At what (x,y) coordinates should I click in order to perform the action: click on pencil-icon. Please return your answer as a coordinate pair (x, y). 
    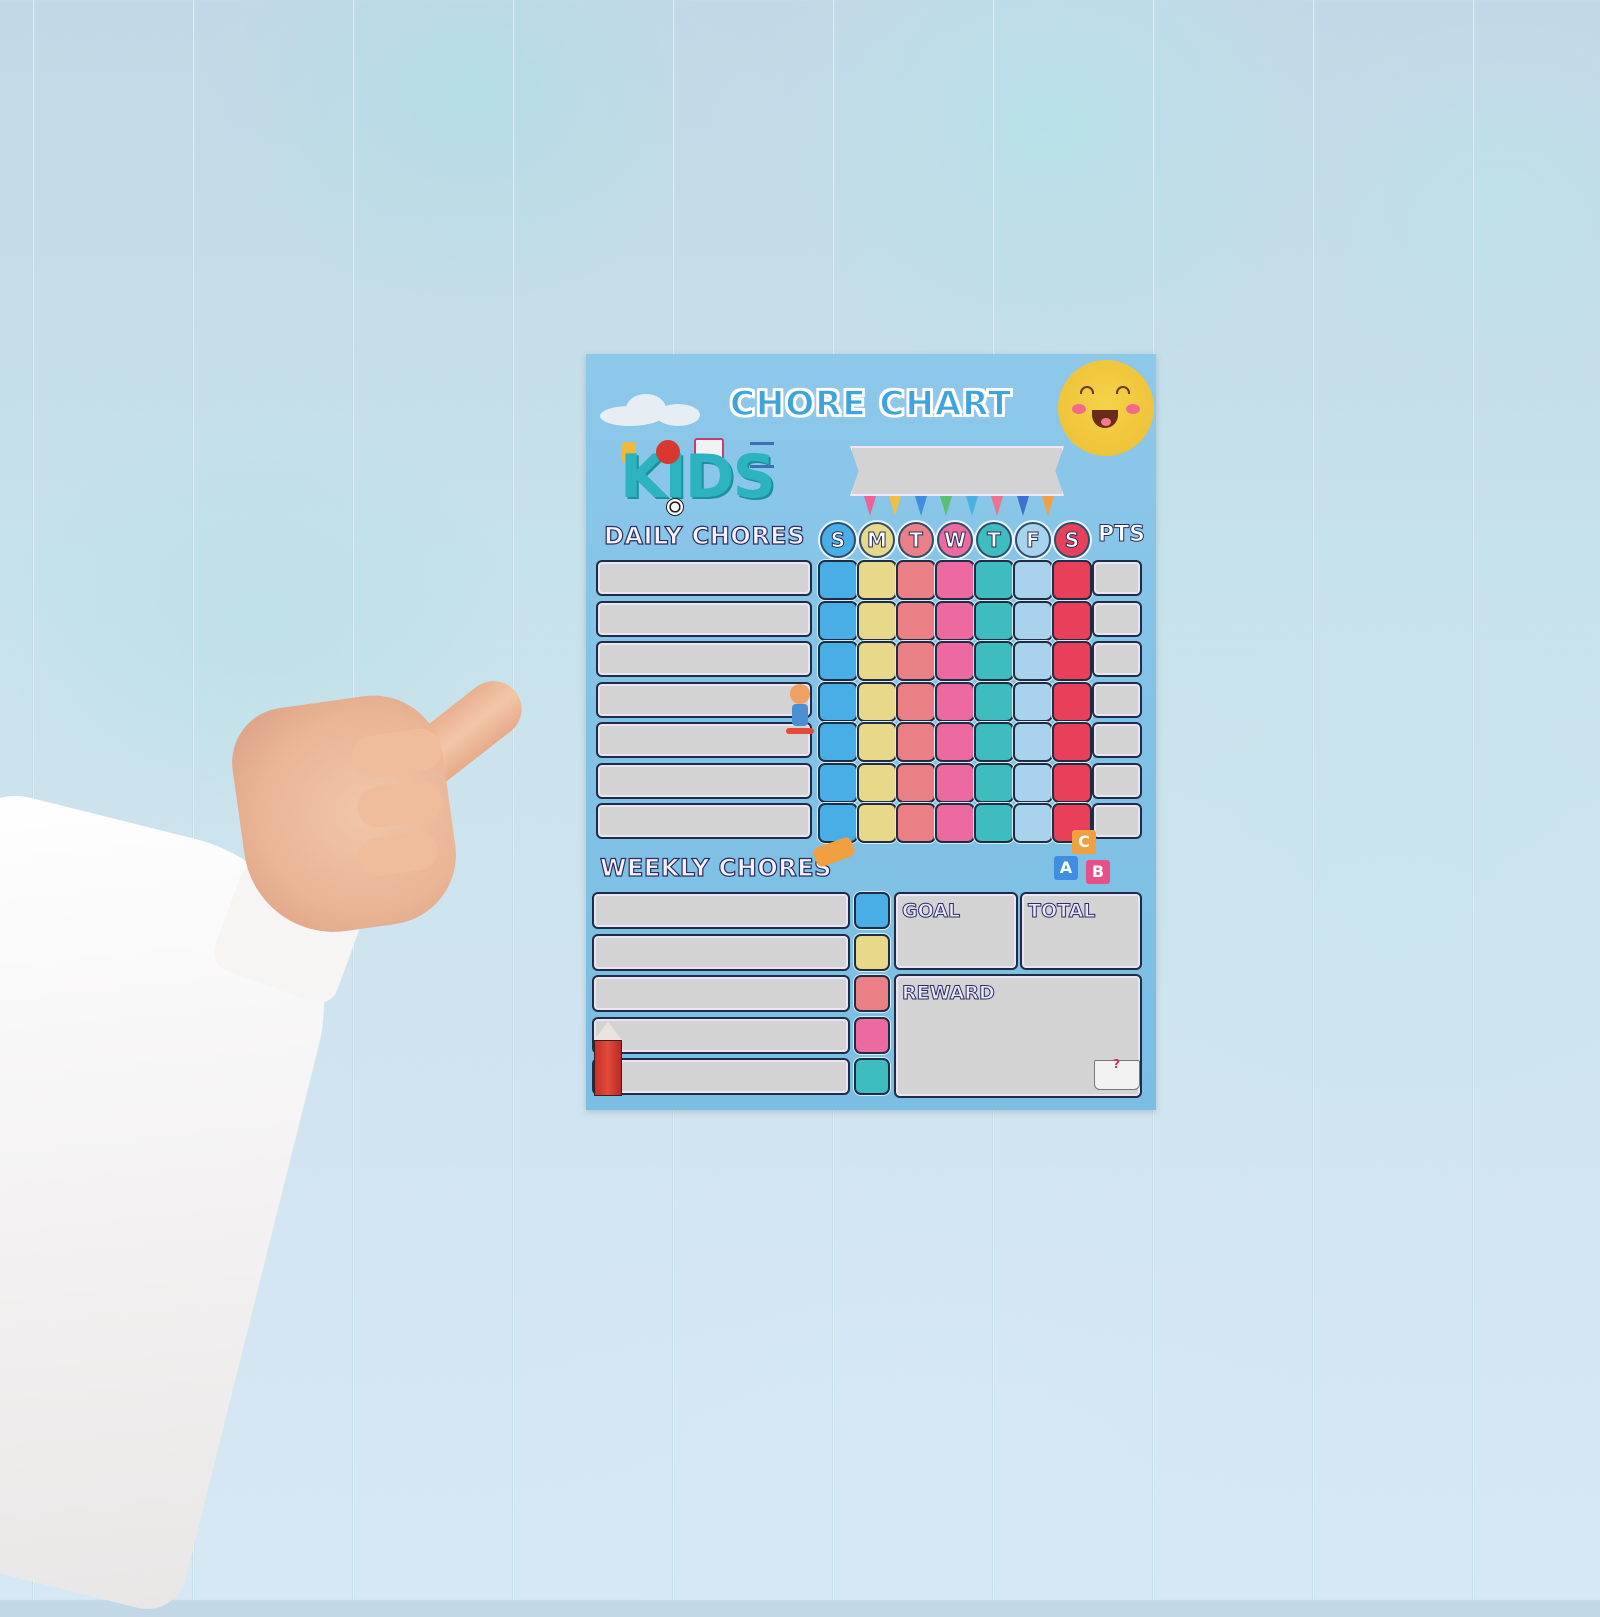
    Looking at the image, I should click on (834, 852).